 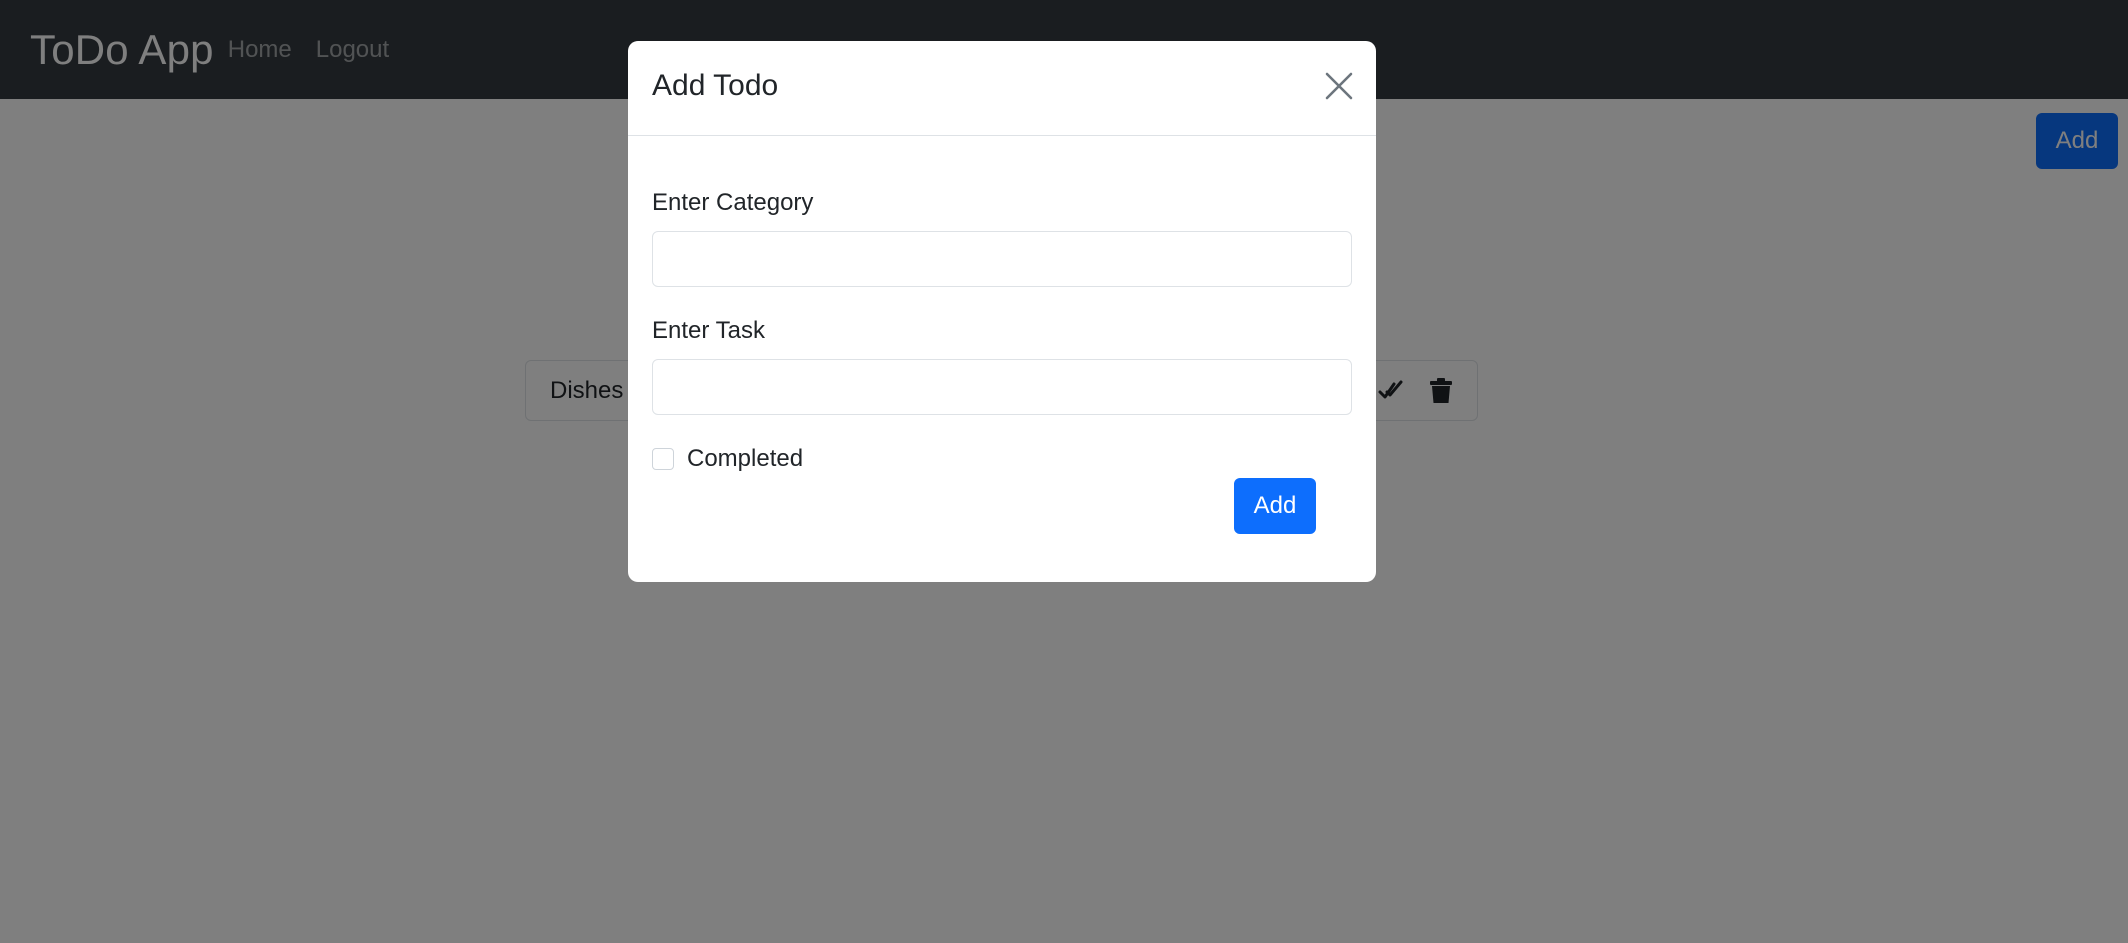 I want to click on completed-row: Completed, so click(x=727, y=459).